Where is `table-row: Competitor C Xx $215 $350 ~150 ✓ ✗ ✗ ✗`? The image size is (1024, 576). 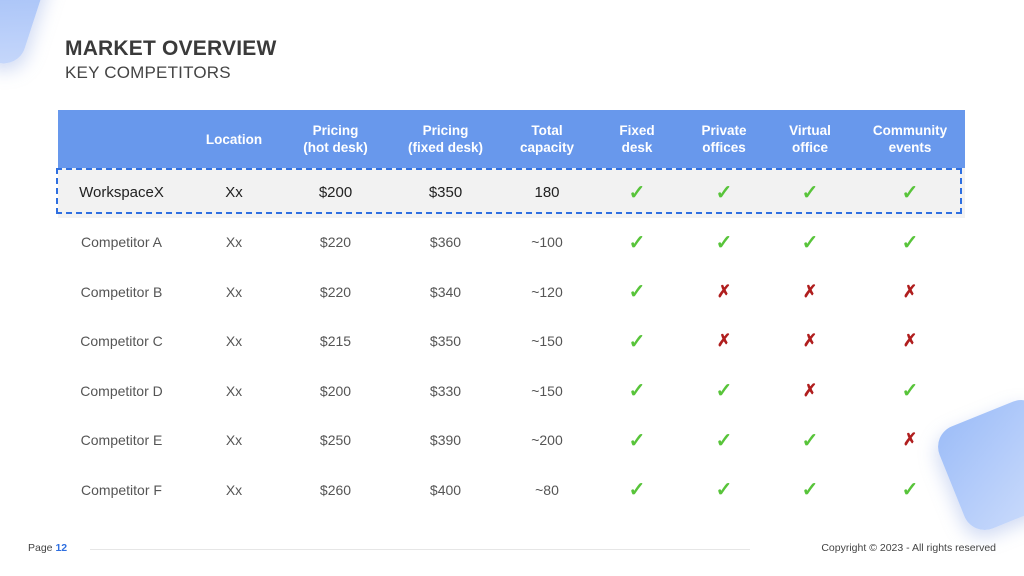
table-row: Competitor C Xx $215 $350 ~150 ✓ ✗ ✗ ✗ is located at coordinates (511, 342).